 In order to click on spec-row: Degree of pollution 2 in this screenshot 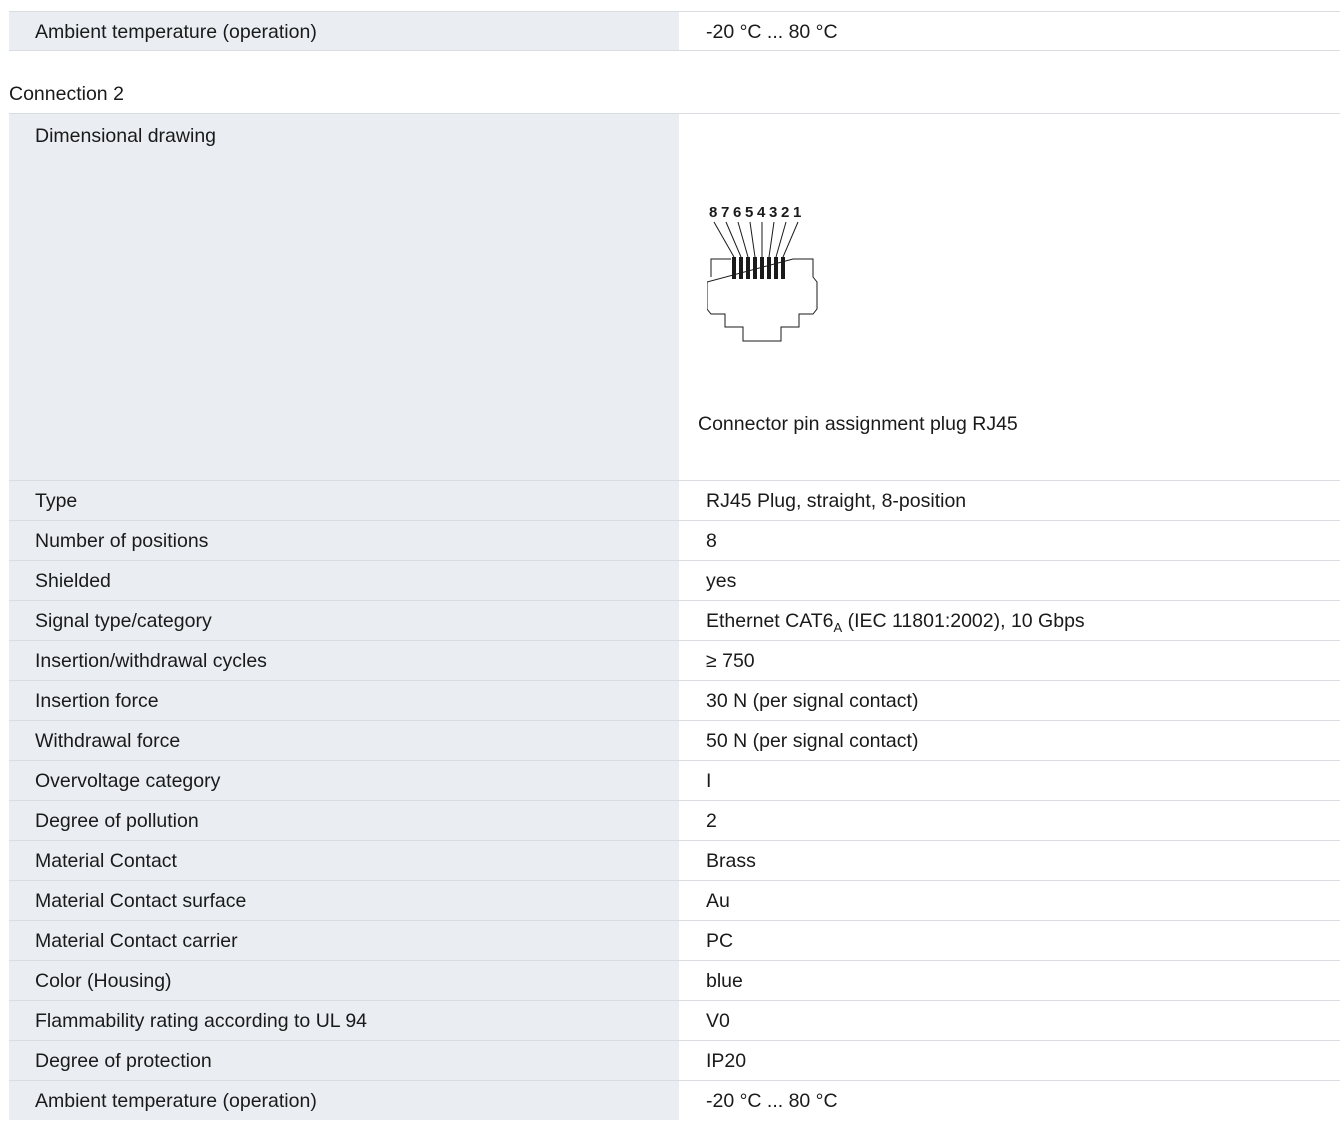, I will do `click(674, 820)`.